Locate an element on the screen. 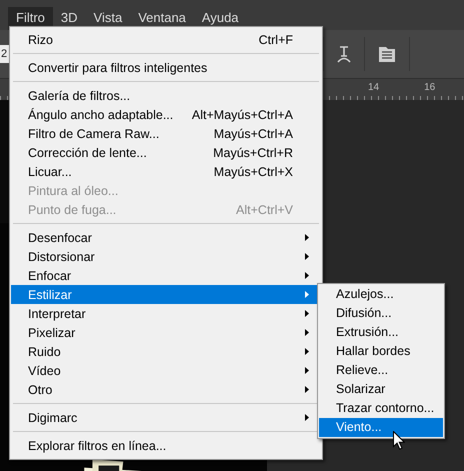 This screenshot has height=471, width=464. menu-item: Enfocar is located at coordinates (166, 275).